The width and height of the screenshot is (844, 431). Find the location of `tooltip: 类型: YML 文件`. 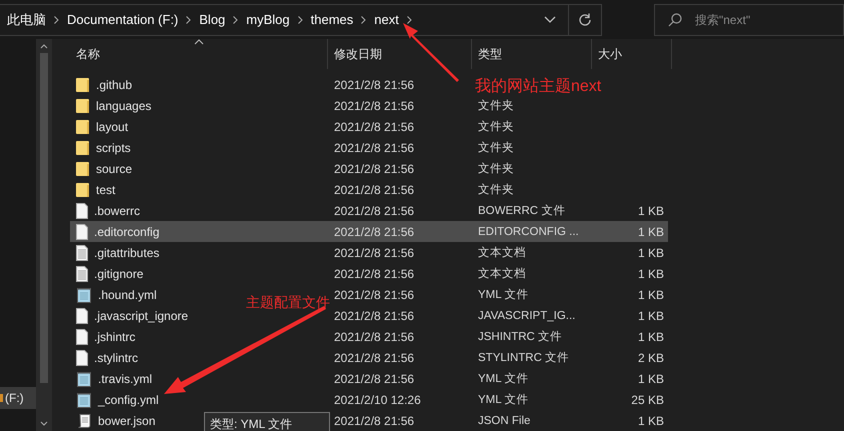

tooltip: 类型: YML 文件 is located at coordinates (267, 421).